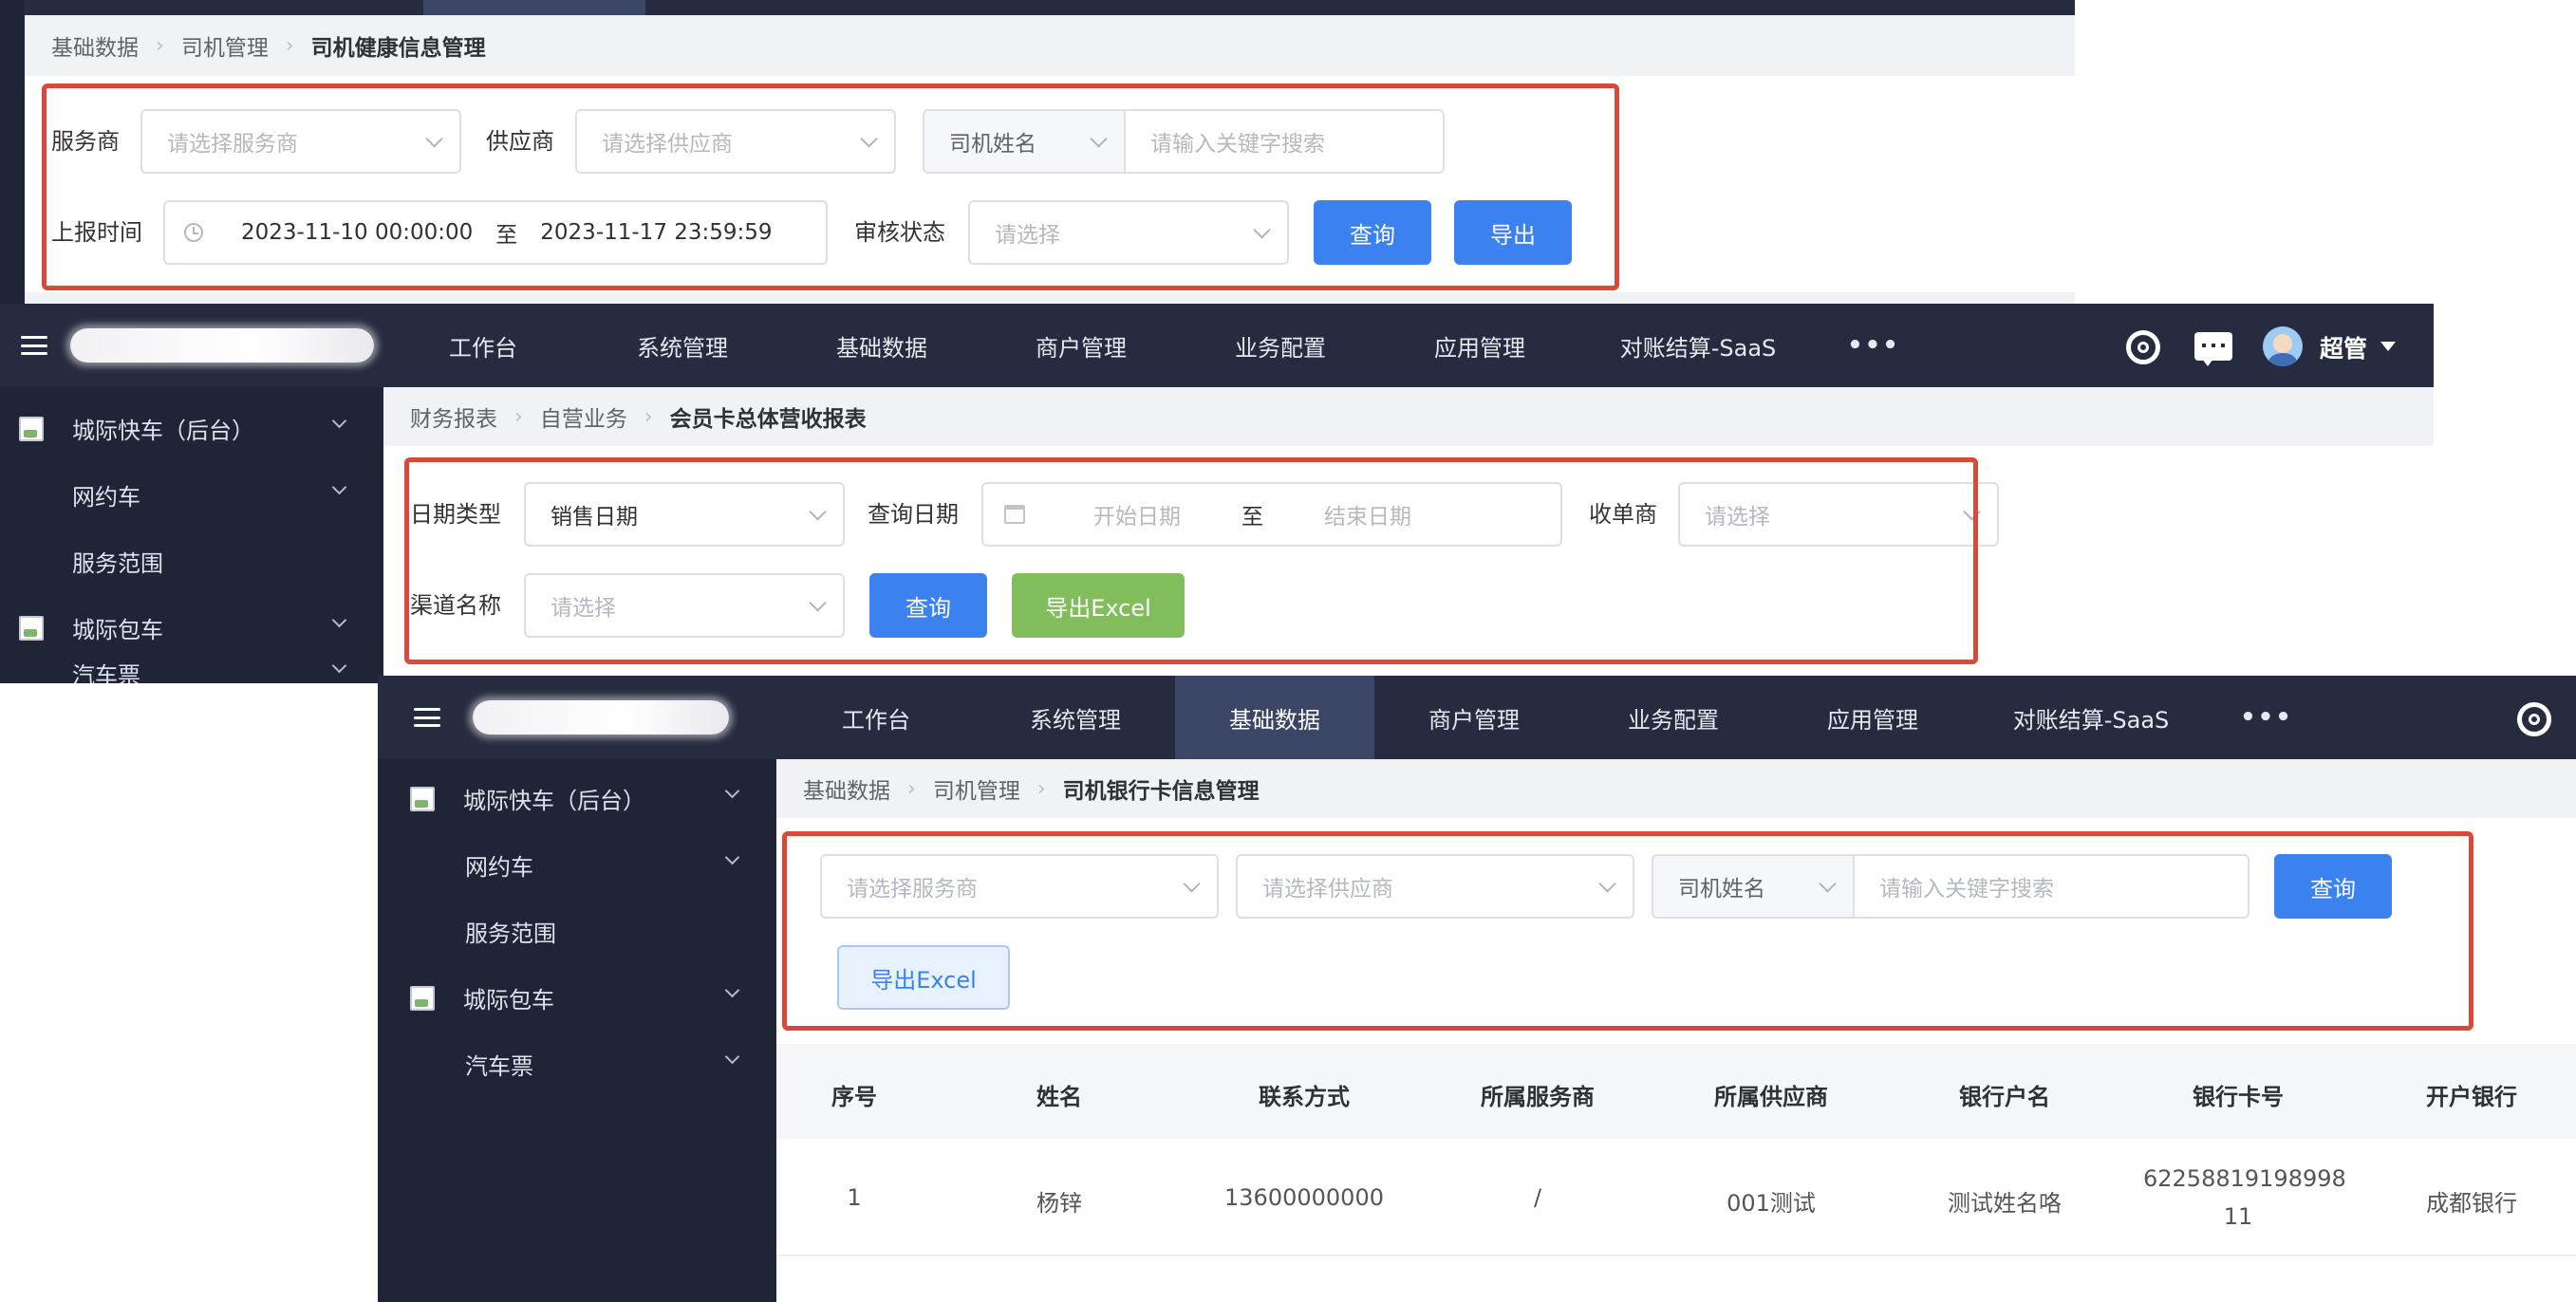 The image size is (2576, 1302). What do you see at coordinates (1128, 232) in the screenshot?
I see `audit-status-select: 请选择` at bounding box center [1128, 232].